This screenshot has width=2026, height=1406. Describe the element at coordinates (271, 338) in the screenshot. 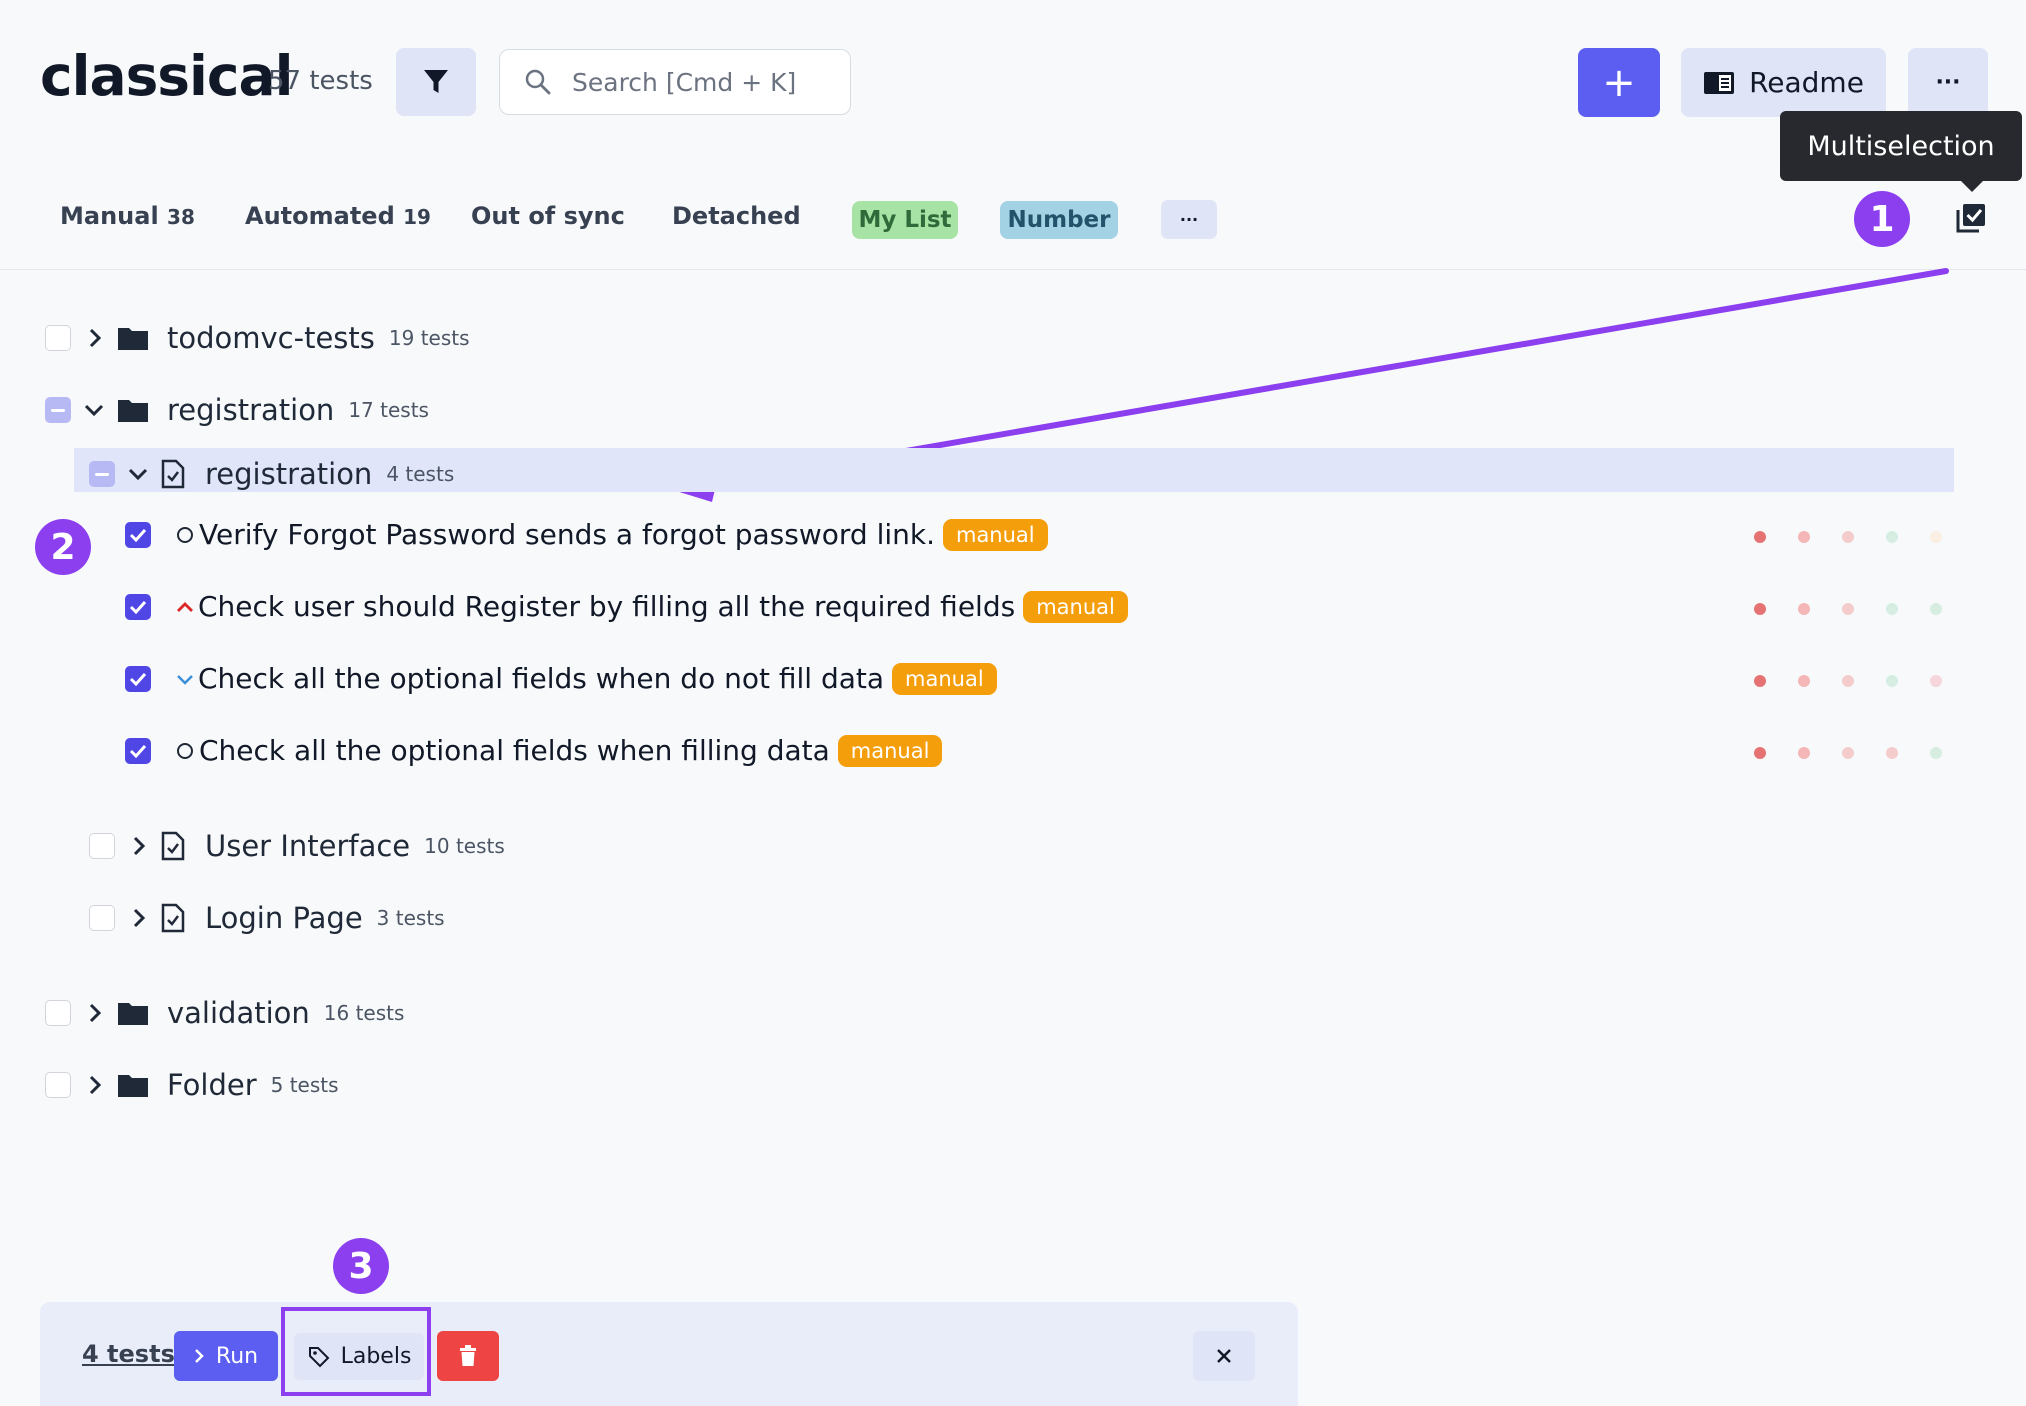

I see `folder-name: todomvc-tests` at that location.